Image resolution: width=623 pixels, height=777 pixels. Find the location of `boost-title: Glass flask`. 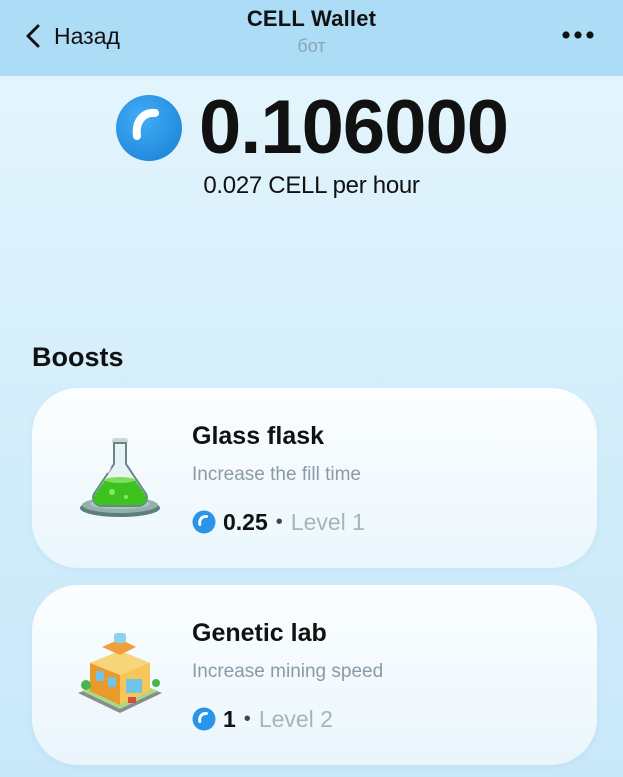

boost-title: Glass flask is located at coordinates (258, 436).